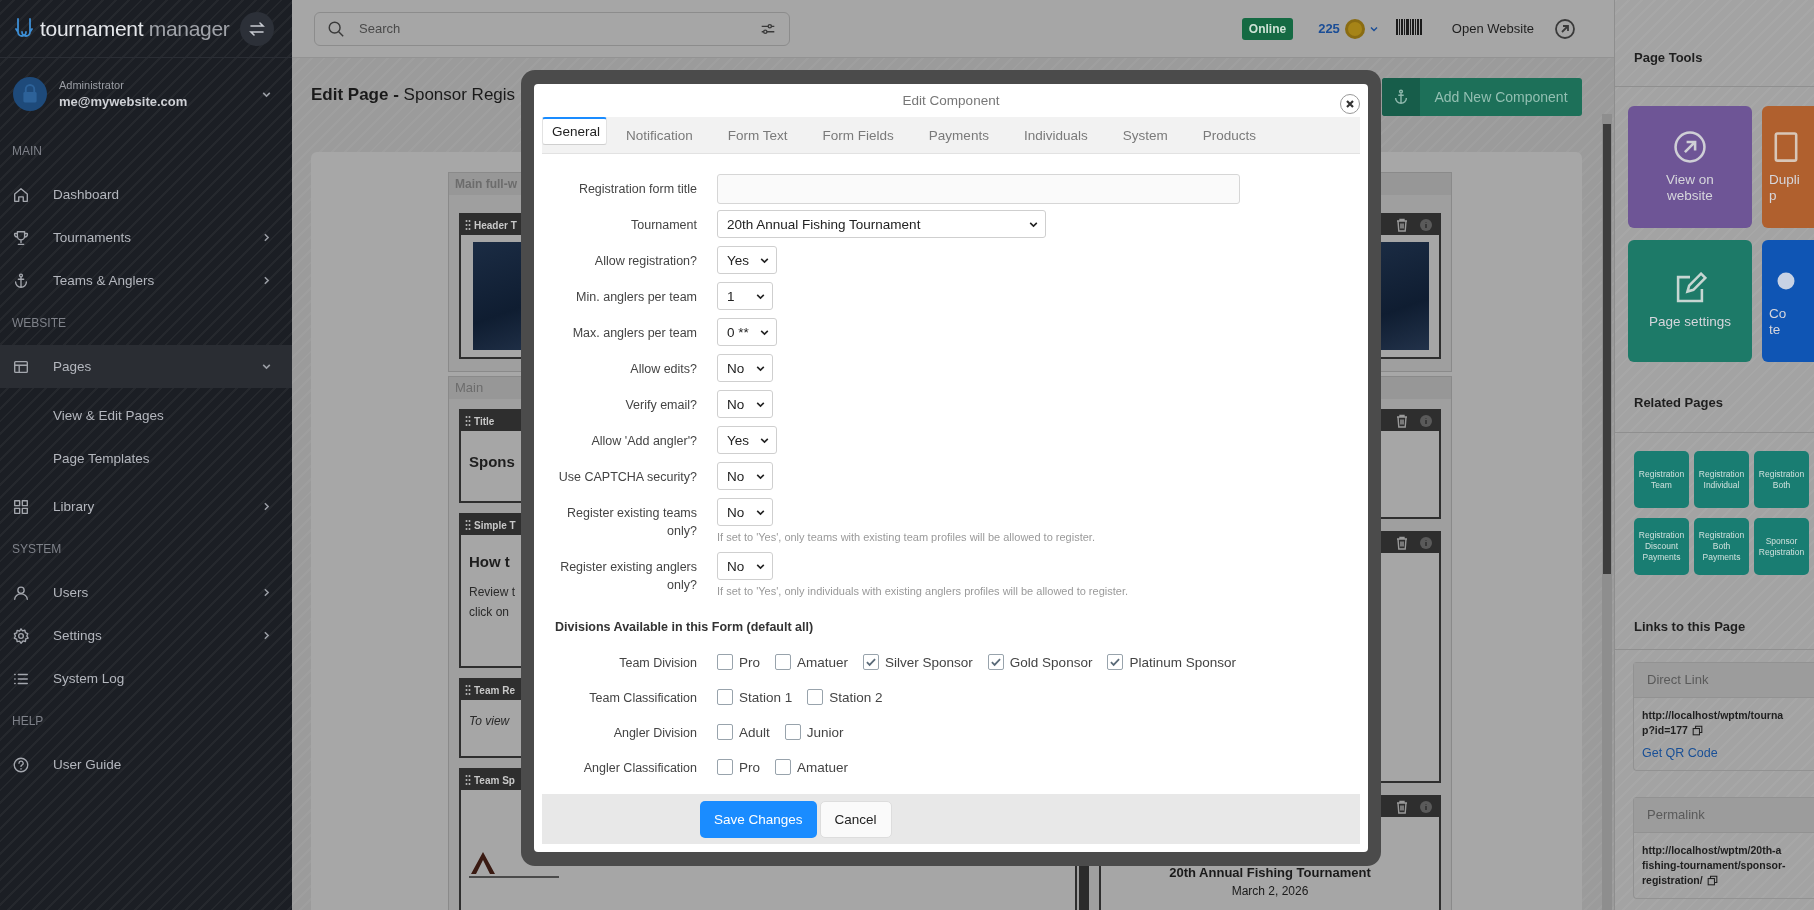 The image size is (1814, 910). What do you see at coordinates (664, 226) in the screenshot?
I see `field-label: Tournament` at bounding box center [664, 226].